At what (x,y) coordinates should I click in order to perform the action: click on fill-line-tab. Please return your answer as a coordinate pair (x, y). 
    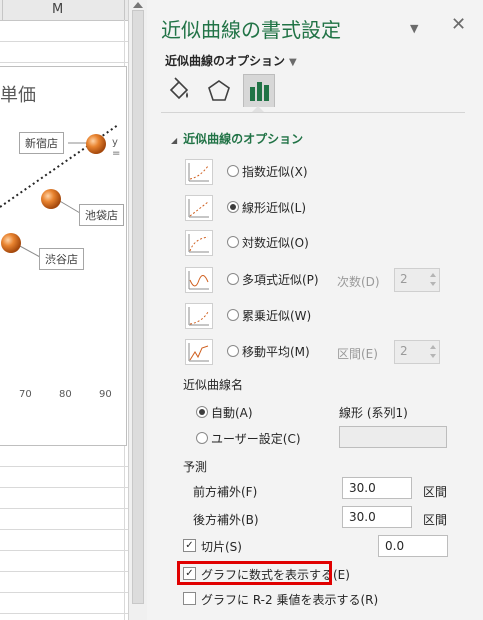
    Looking at the image, I should click on (179, 91).